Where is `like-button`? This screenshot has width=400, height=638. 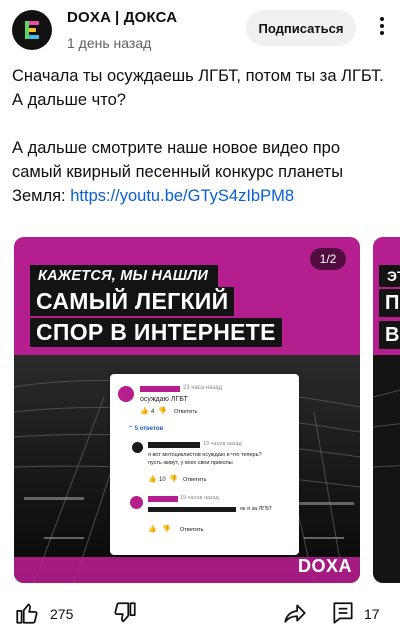
like-button is located at coordinates (27, 615).